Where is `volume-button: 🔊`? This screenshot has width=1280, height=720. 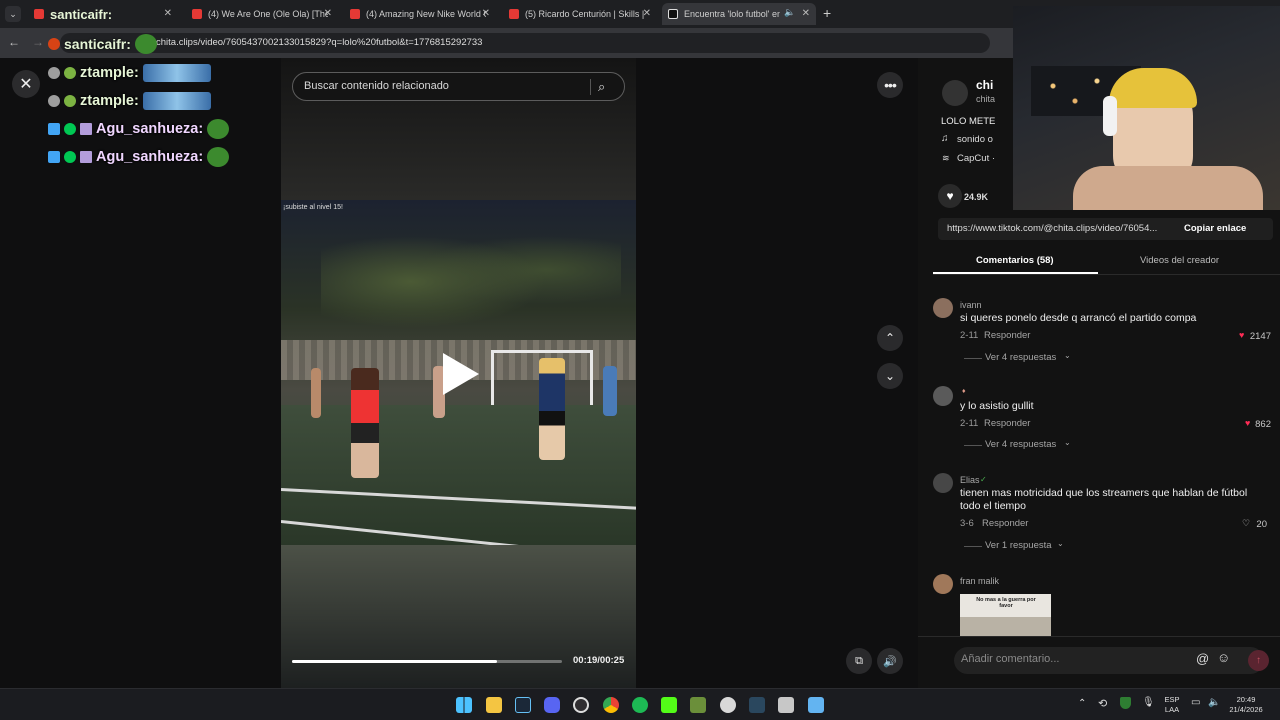 volume-button: 🔊 is located at coordinates (890, 661).